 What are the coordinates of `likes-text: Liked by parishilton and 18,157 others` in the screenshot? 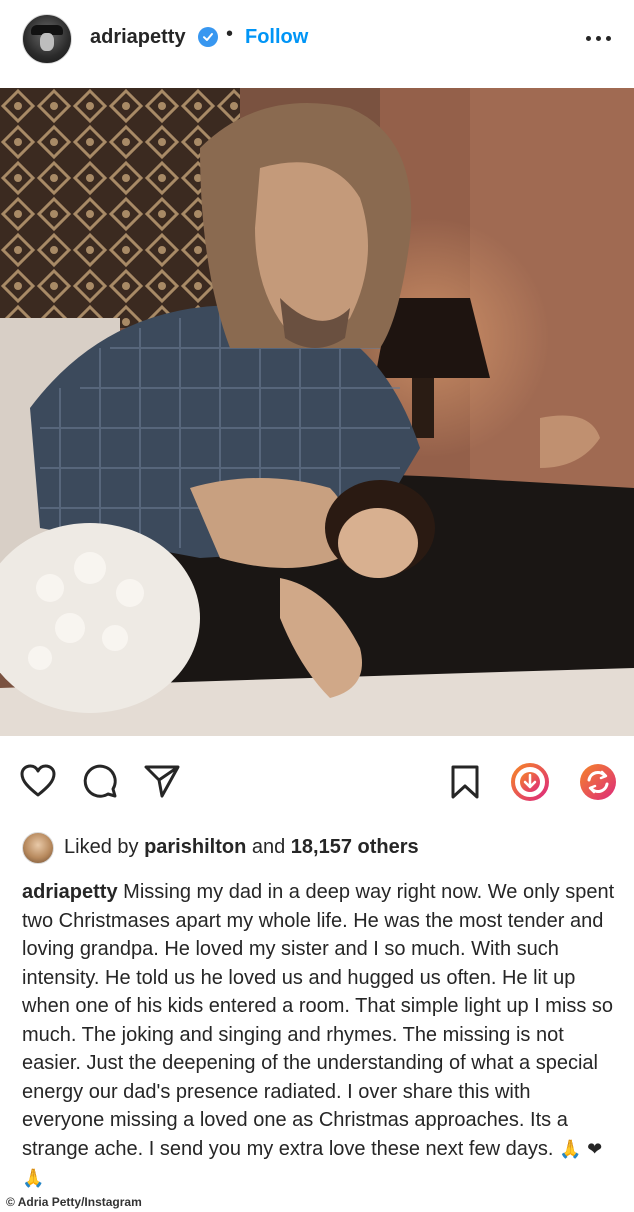 It's located at (241, 847).